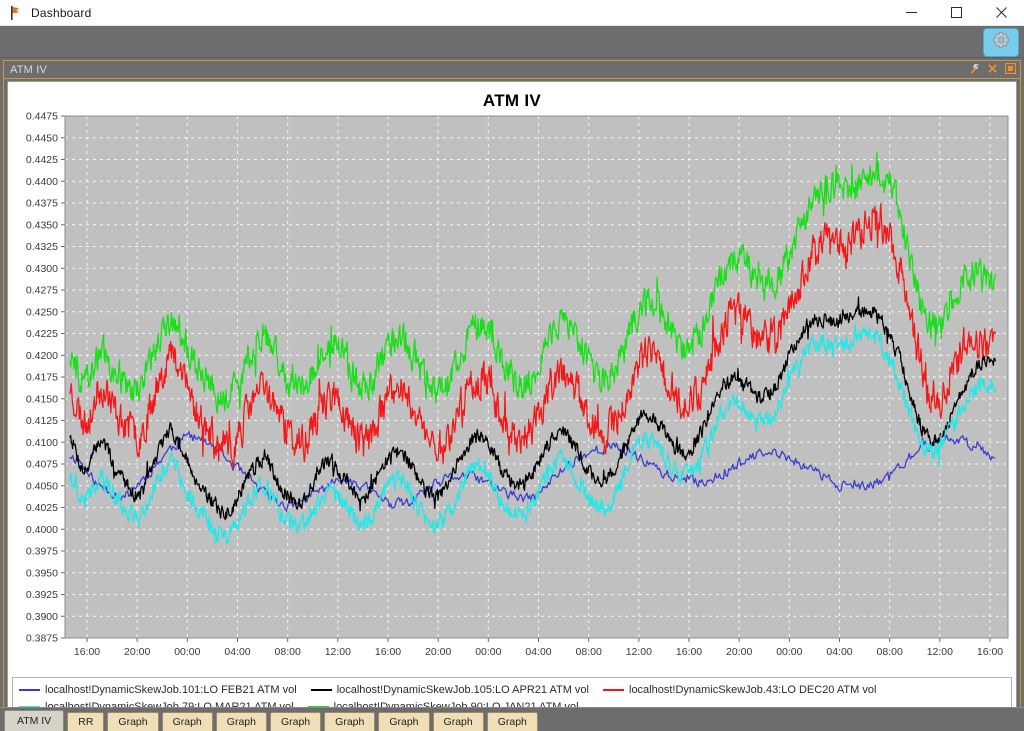 The image size is (1024, 731). What do you see at coordinates (512, 13) in the screenshot?
I see `window-titlebar: Dashboard` at bounding box center [512, 13].